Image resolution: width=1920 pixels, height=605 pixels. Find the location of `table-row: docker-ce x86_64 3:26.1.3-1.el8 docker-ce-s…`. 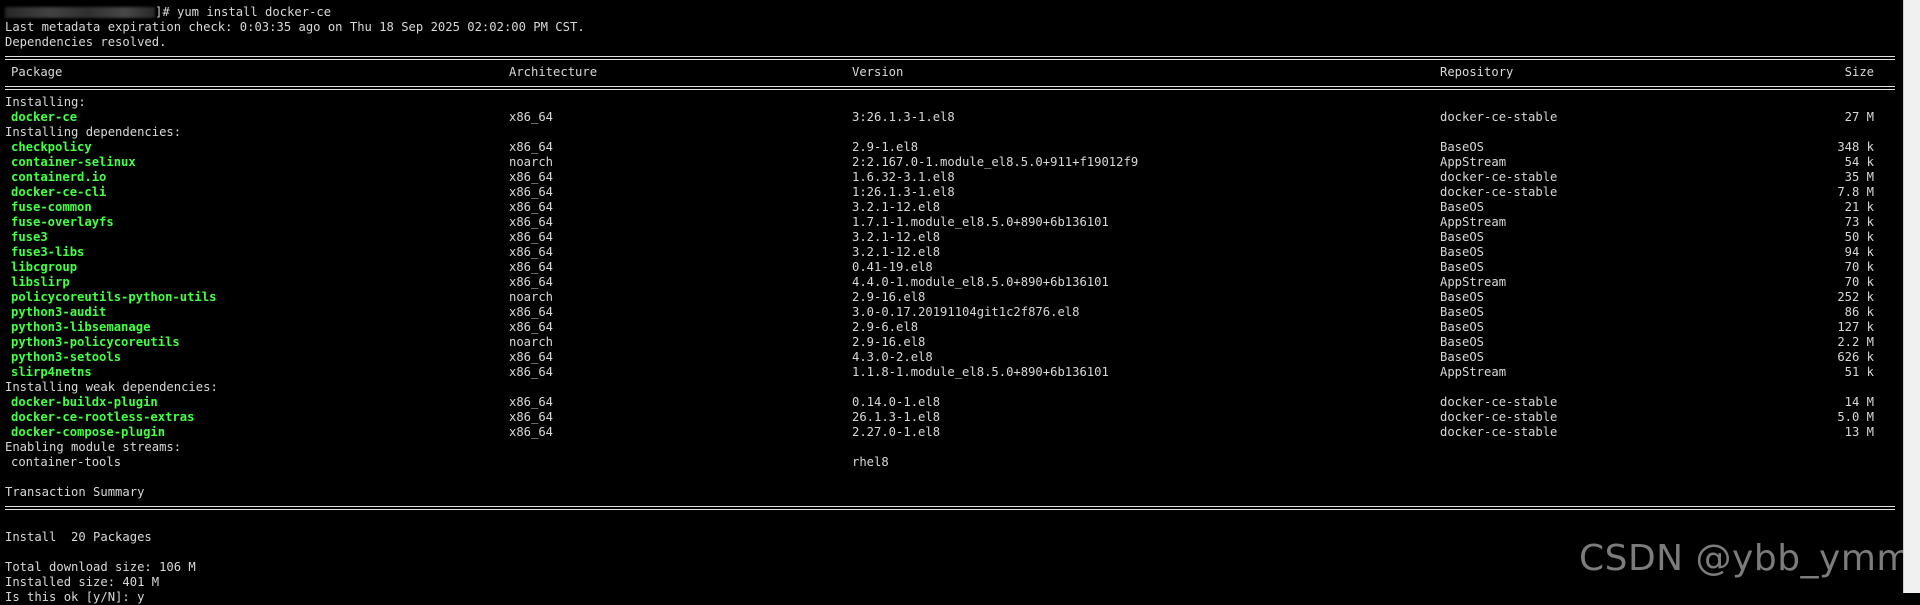

table-row: docker-ce x86_64 3:26.1.3-1.el8 docker-ce-s… is located at coordinates (954, 117).